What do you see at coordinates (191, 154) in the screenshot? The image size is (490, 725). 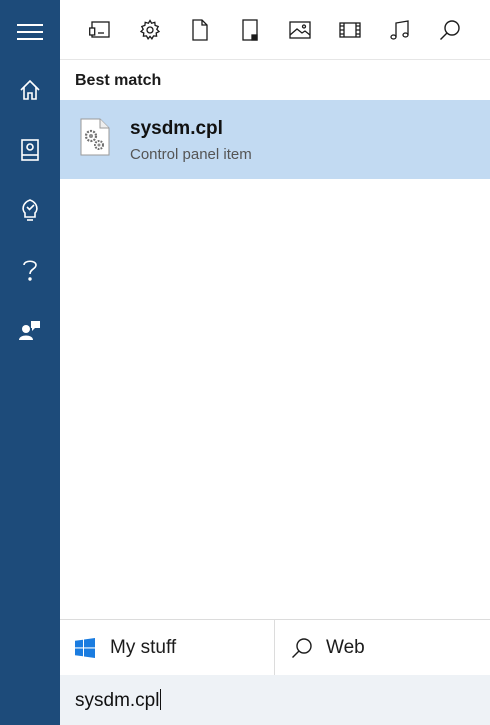 I see `result-type: Control panel item` at bounding box center [191, 154].